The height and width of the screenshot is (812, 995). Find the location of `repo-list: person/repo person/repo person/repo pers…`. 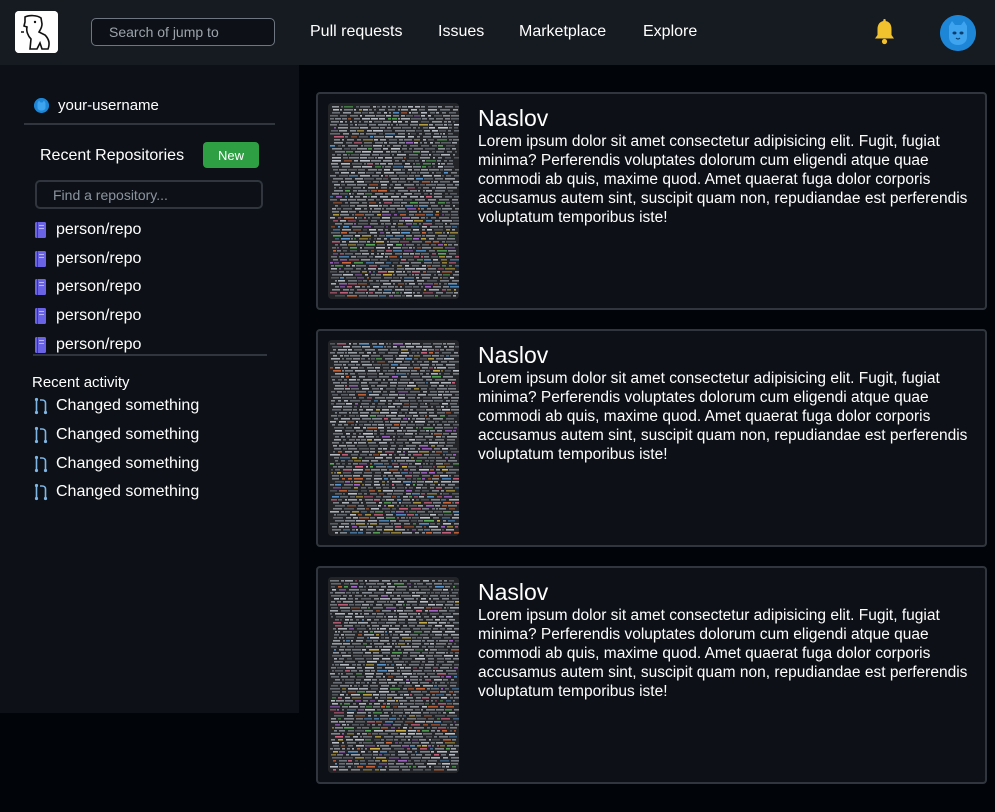

repo-list: person/repo person/repo person/repo pers… is located at coordinates (150, 287).